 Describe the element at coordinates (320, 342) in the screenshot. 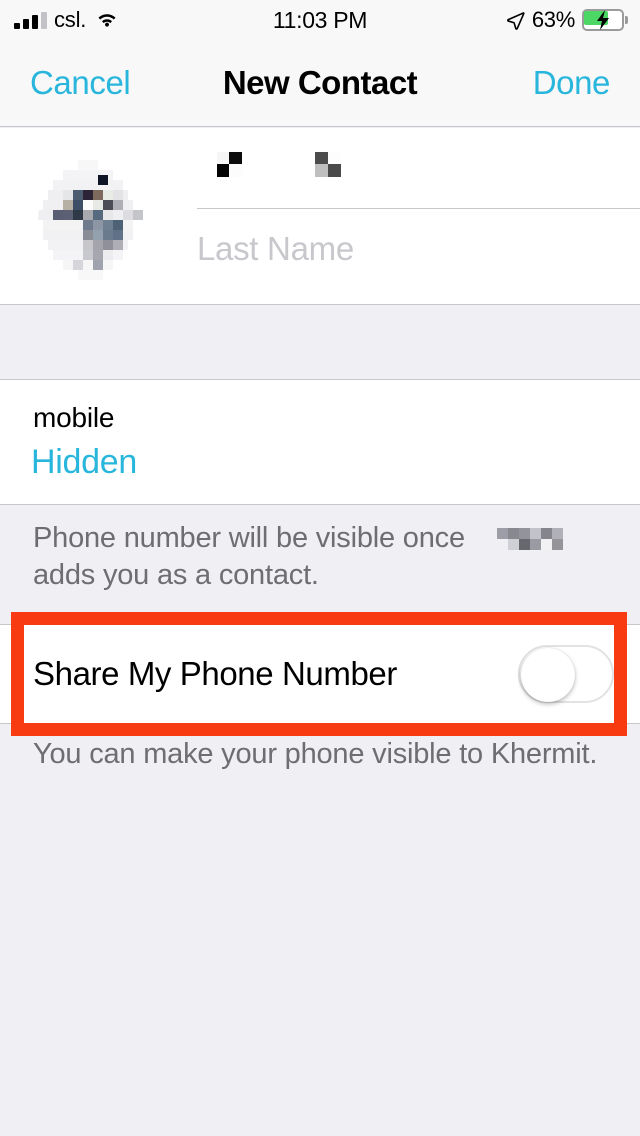

I see `section-gap` at that location.